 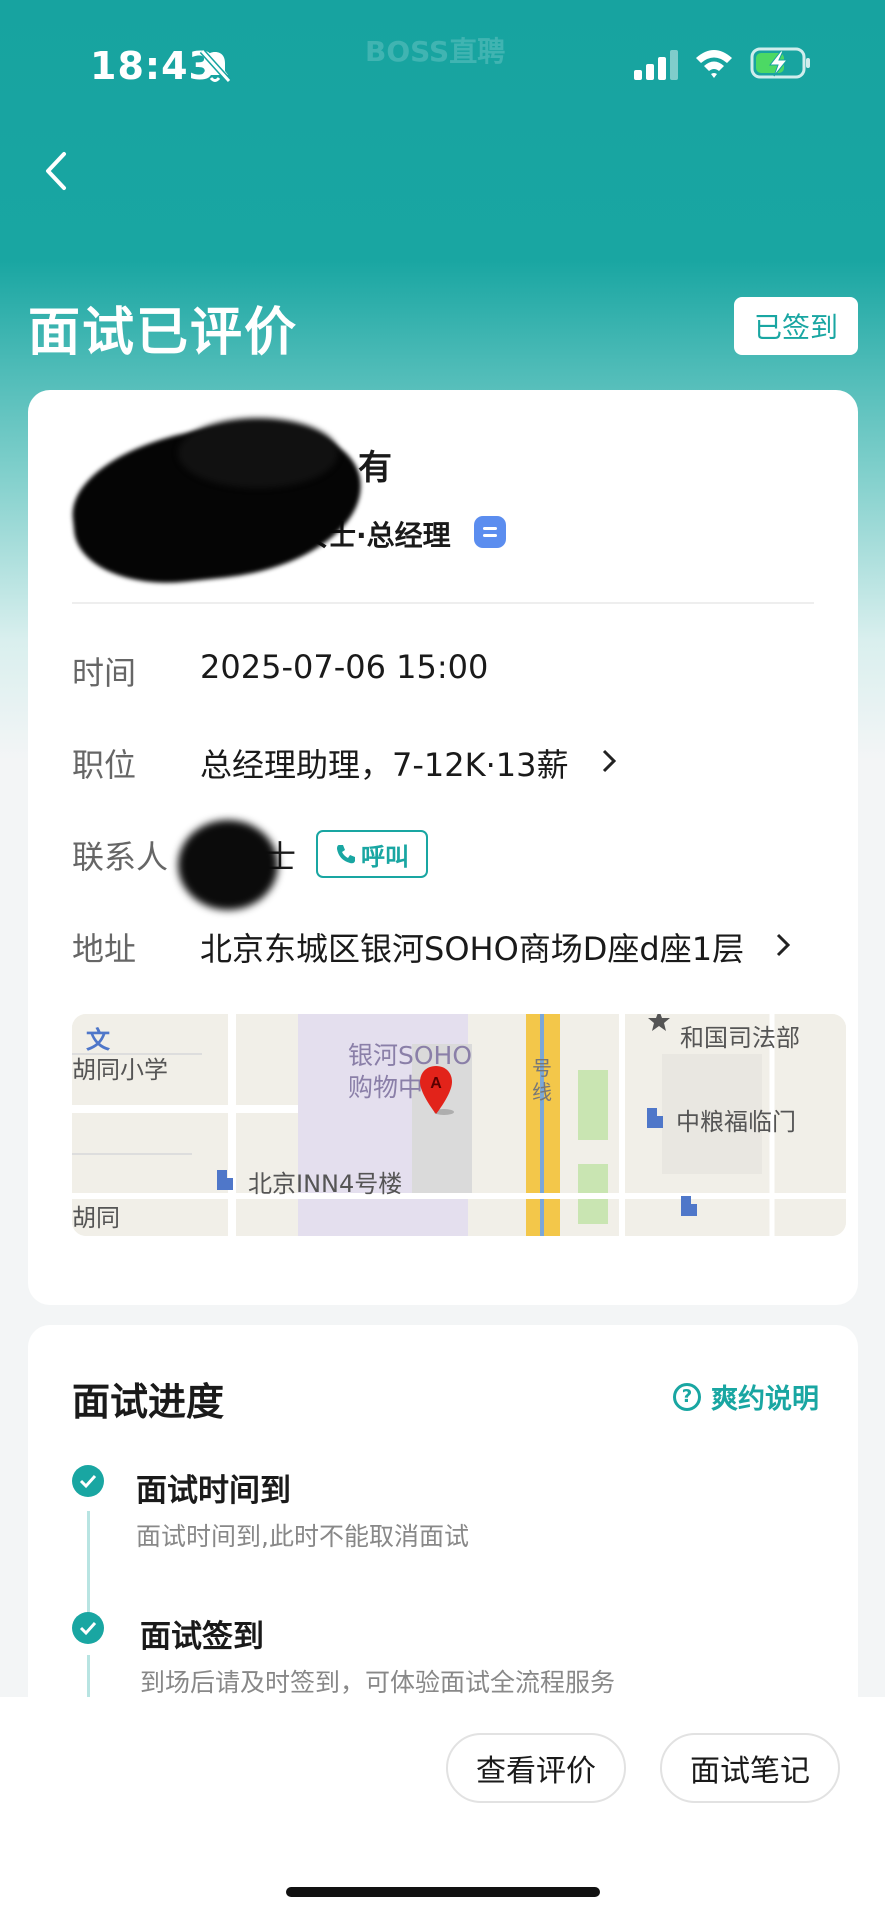 I want to click on map-pin-letter: A, so click(x=436, y=1083).